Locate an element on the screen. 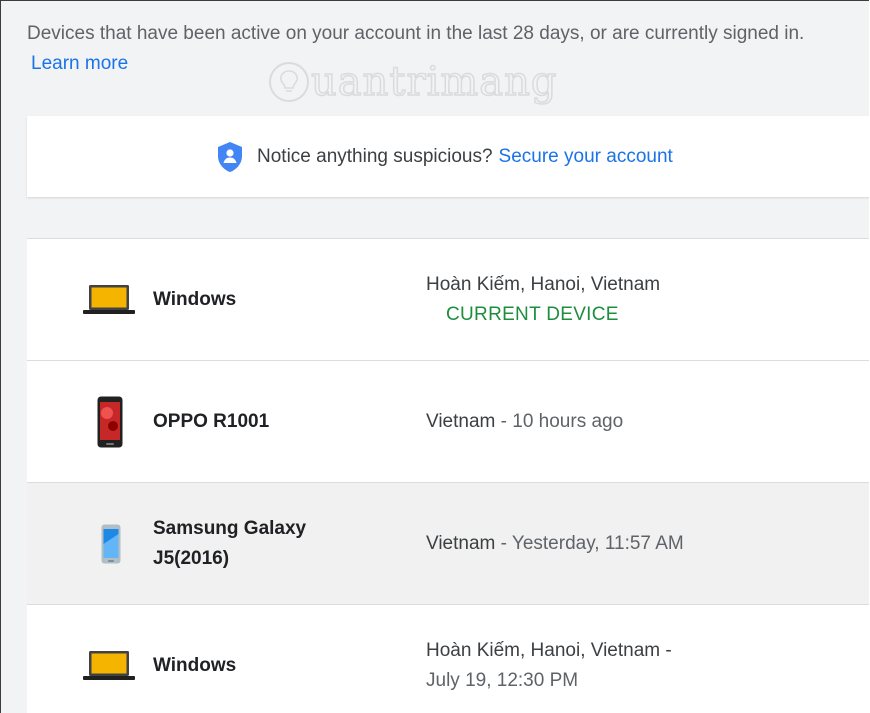  device-location: Hoàn Kiếm, Hanoi, Vietnam is located at coordinates (543, 284).